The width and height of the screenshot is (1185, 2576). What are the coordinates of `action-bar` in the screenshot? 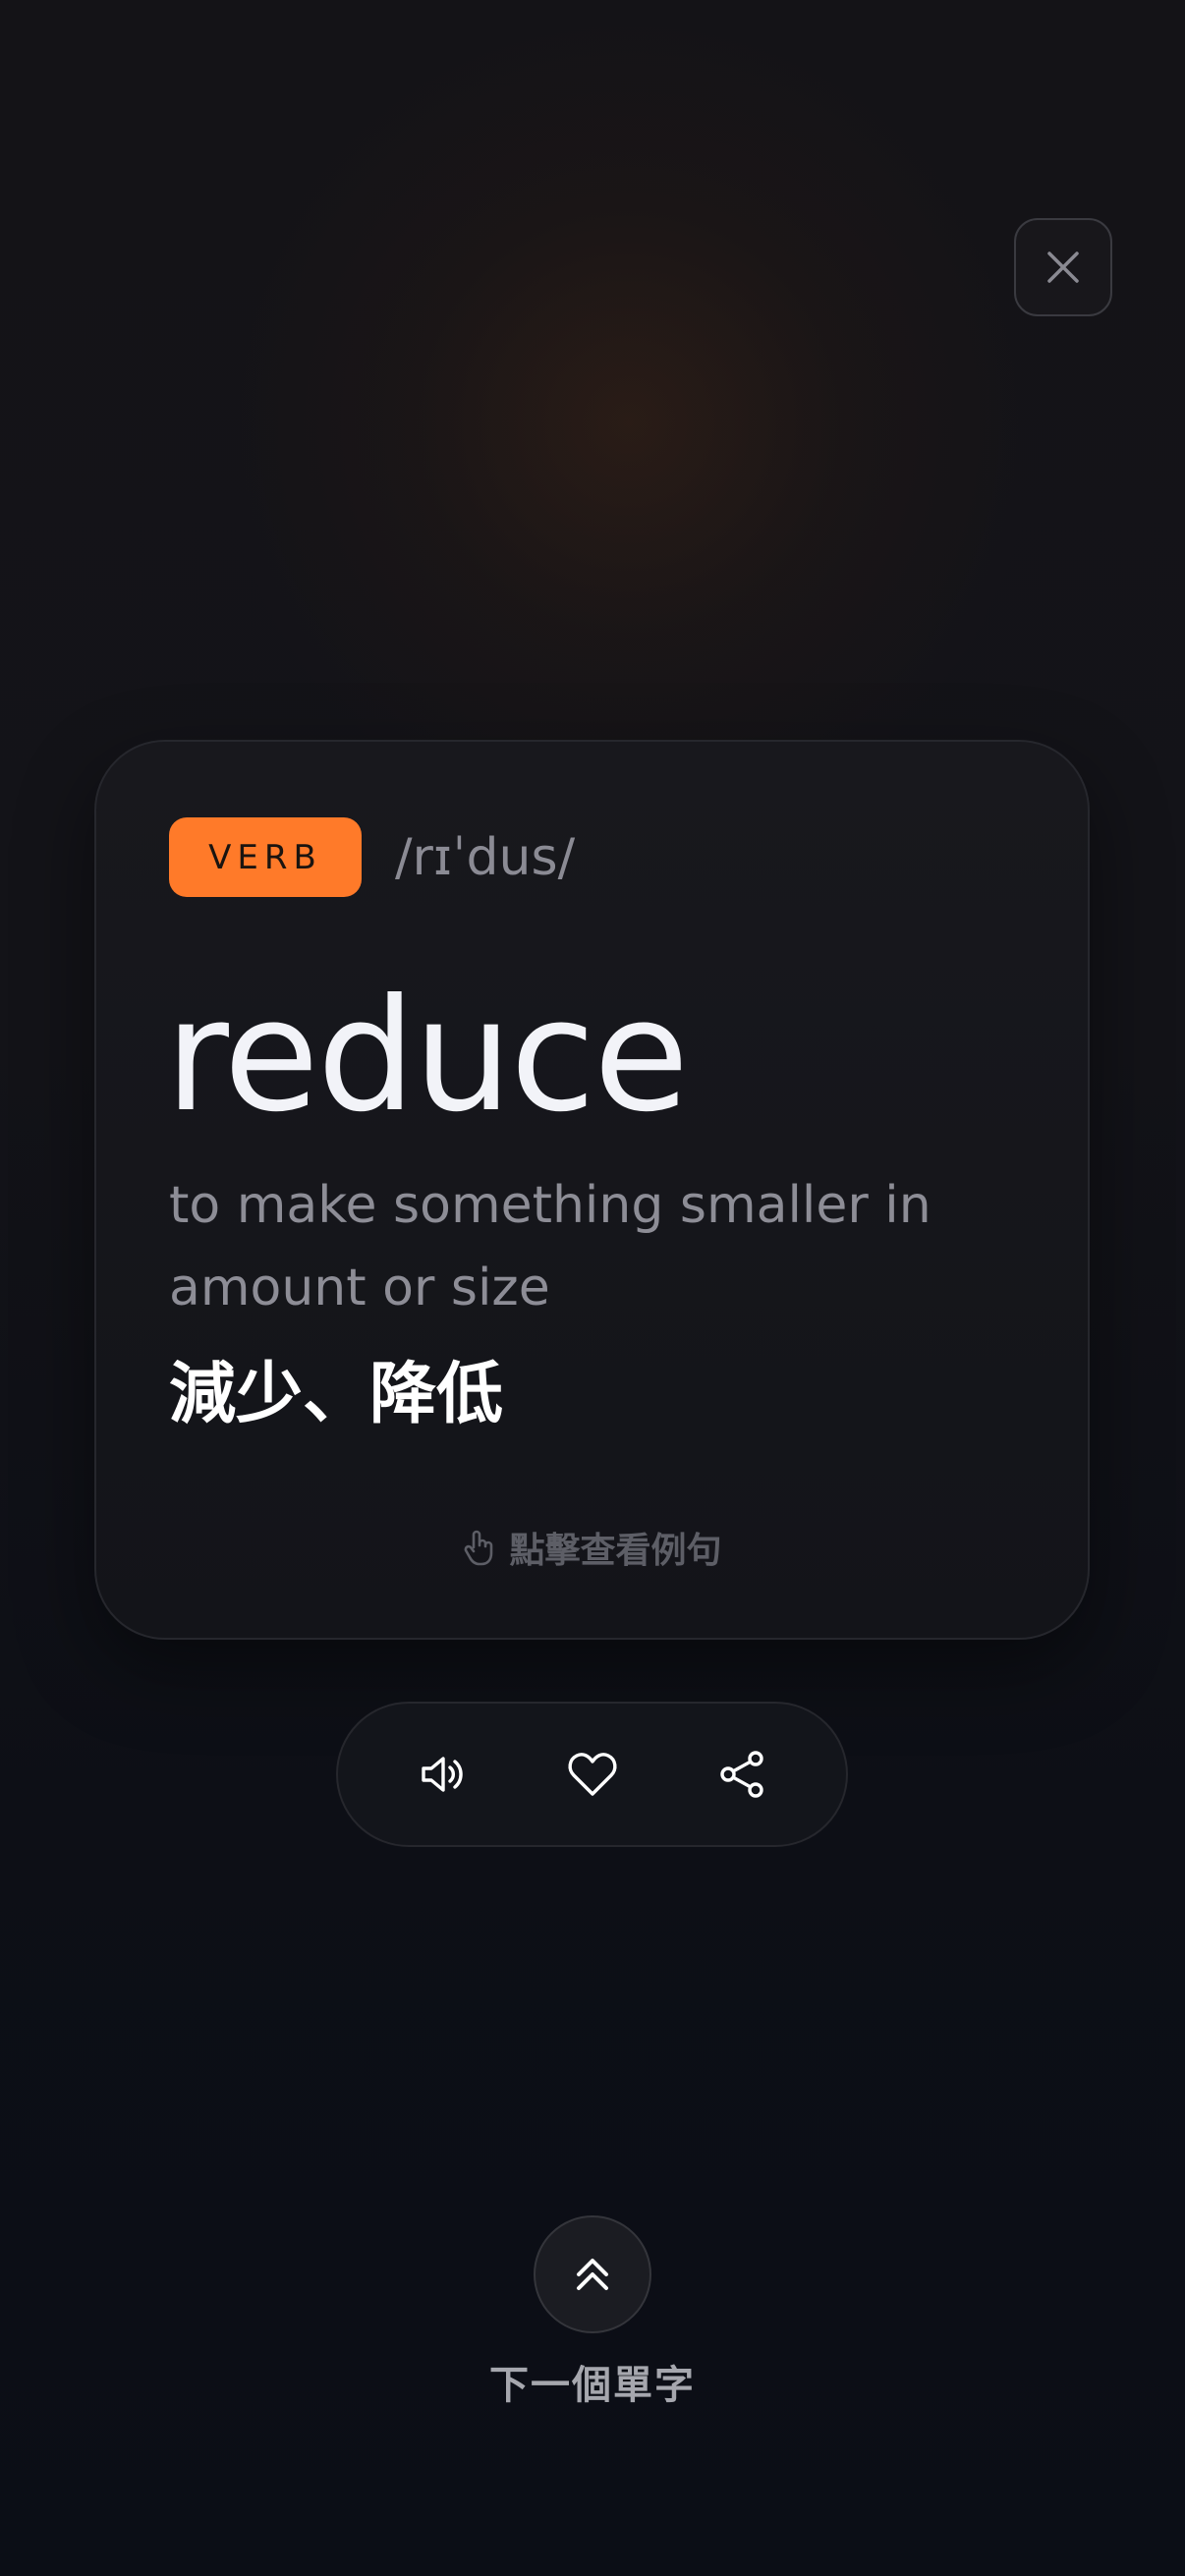 It's located at (592, 1774).